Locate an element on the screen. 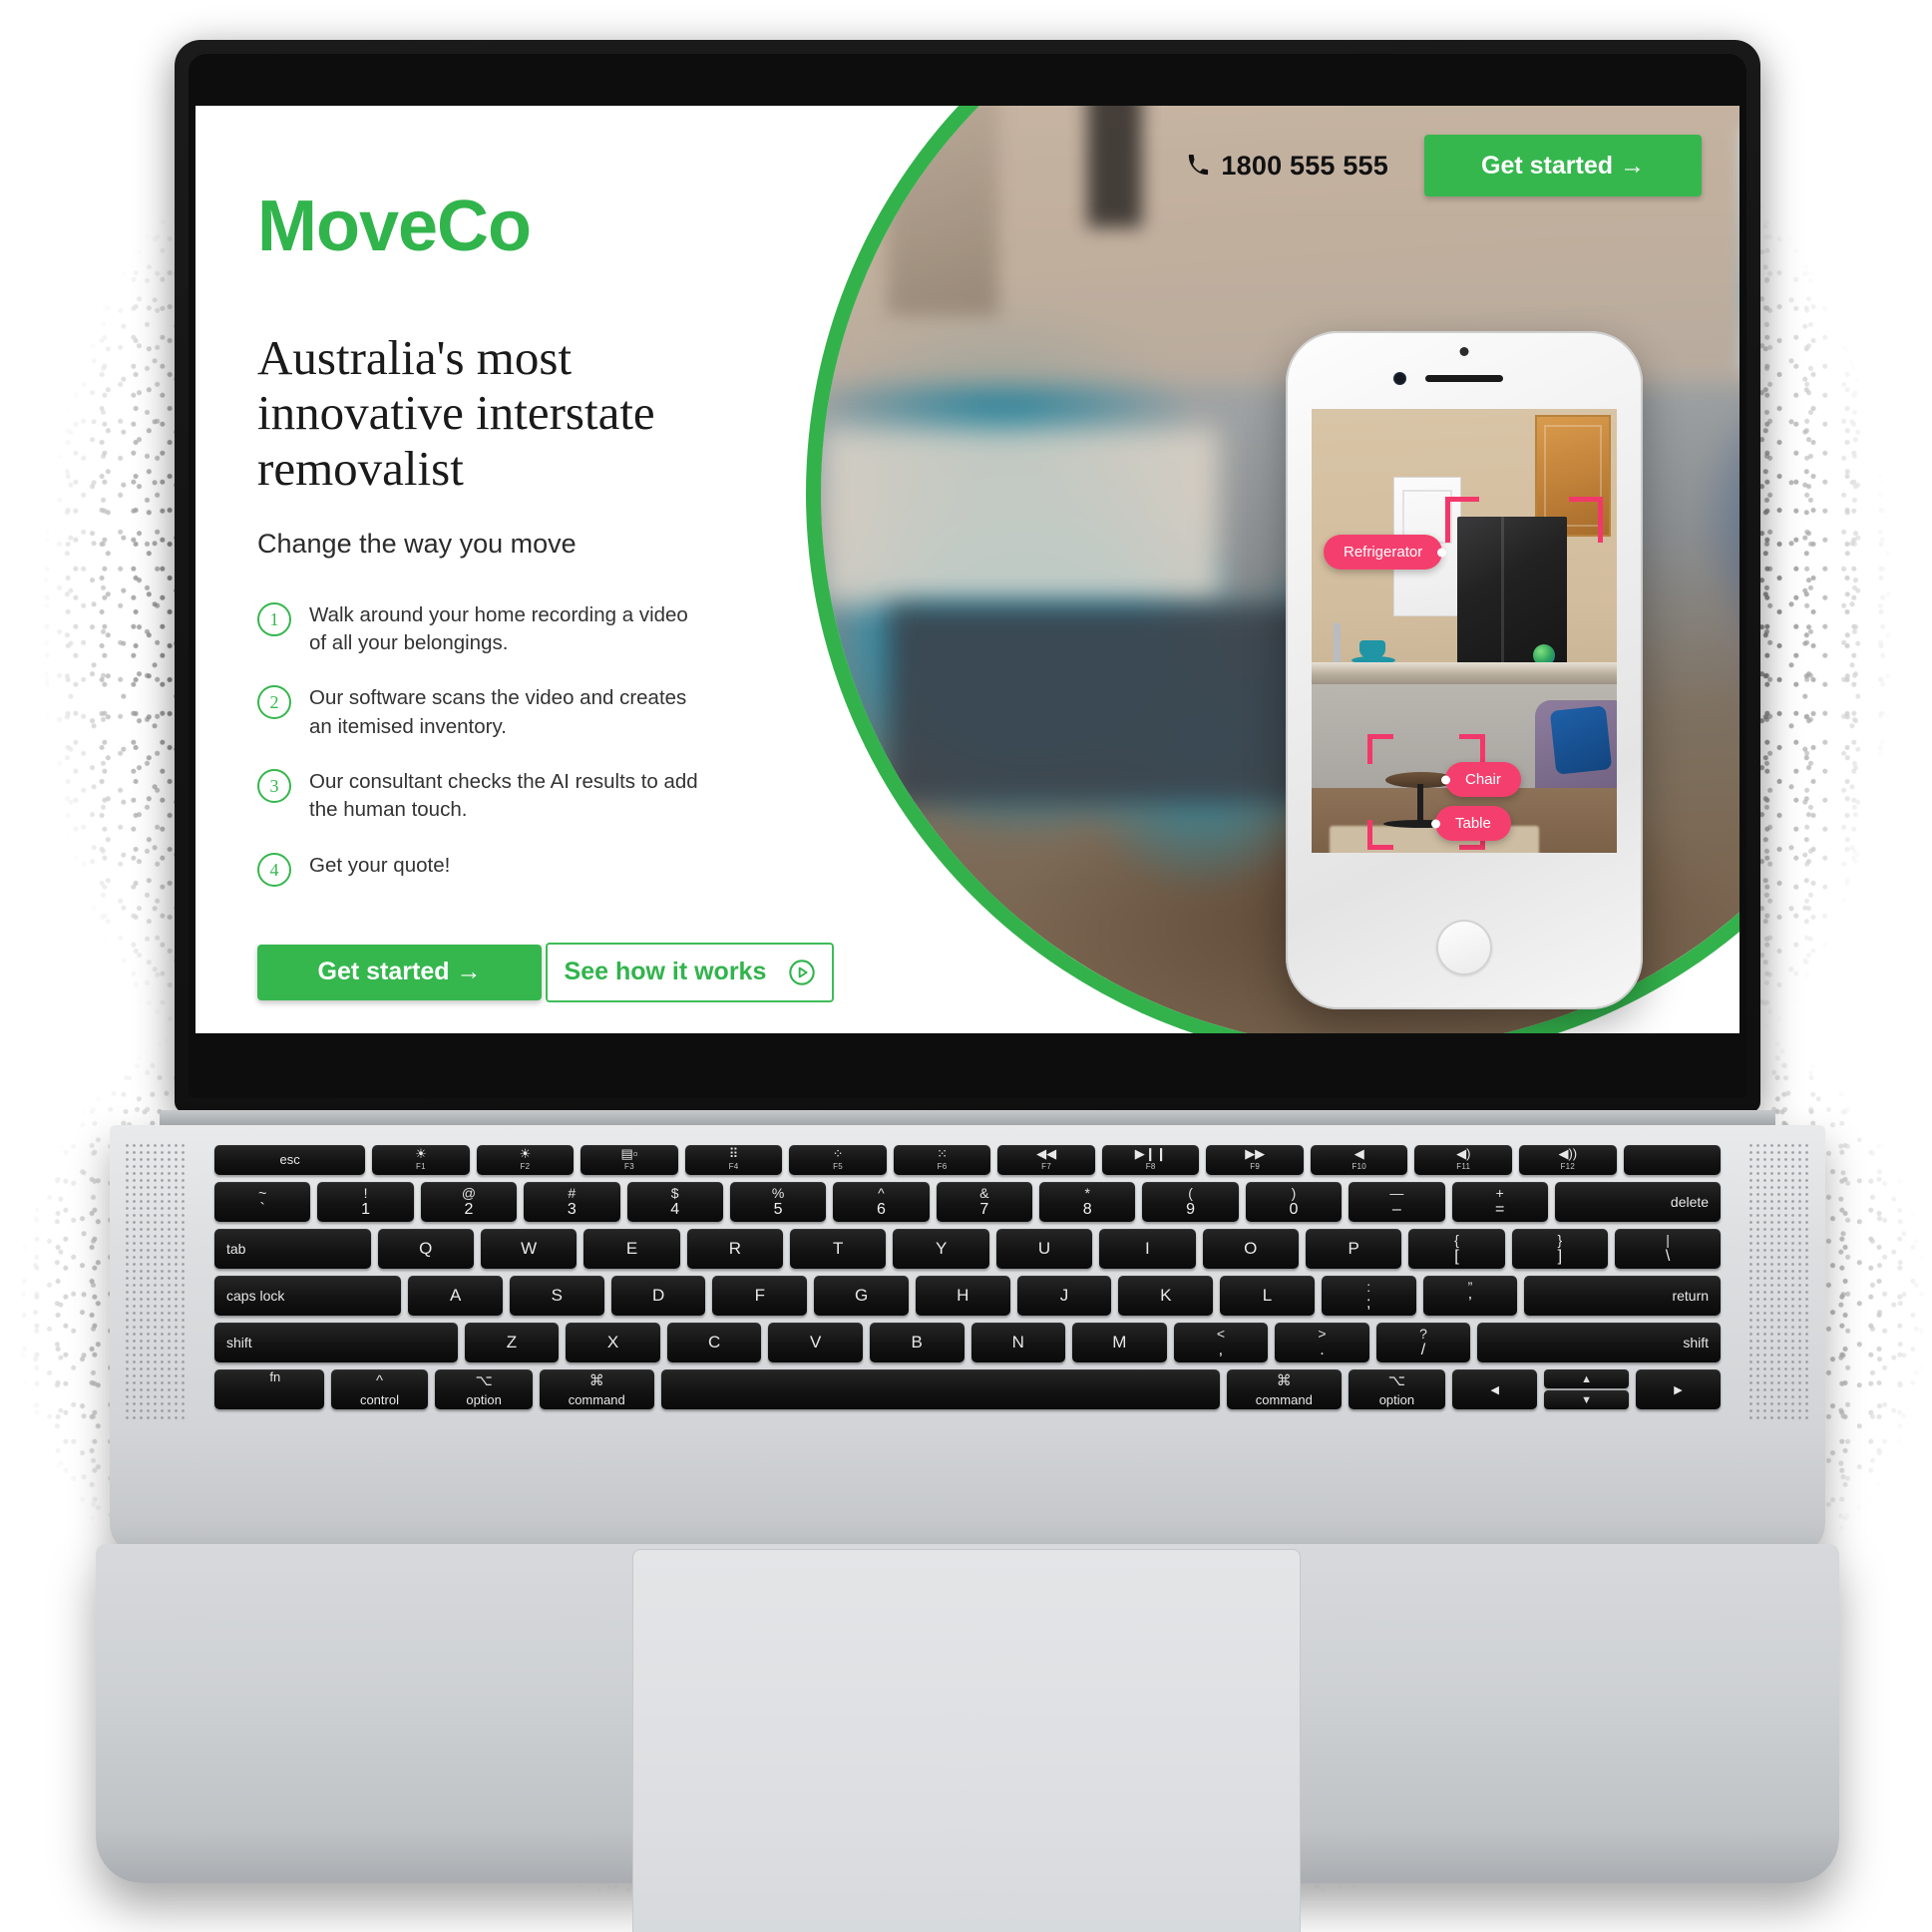 Image resolution: width=1932 pixels, height=1932 pixels. key-shift-right: shift is located at coordinates (1599, 1343).